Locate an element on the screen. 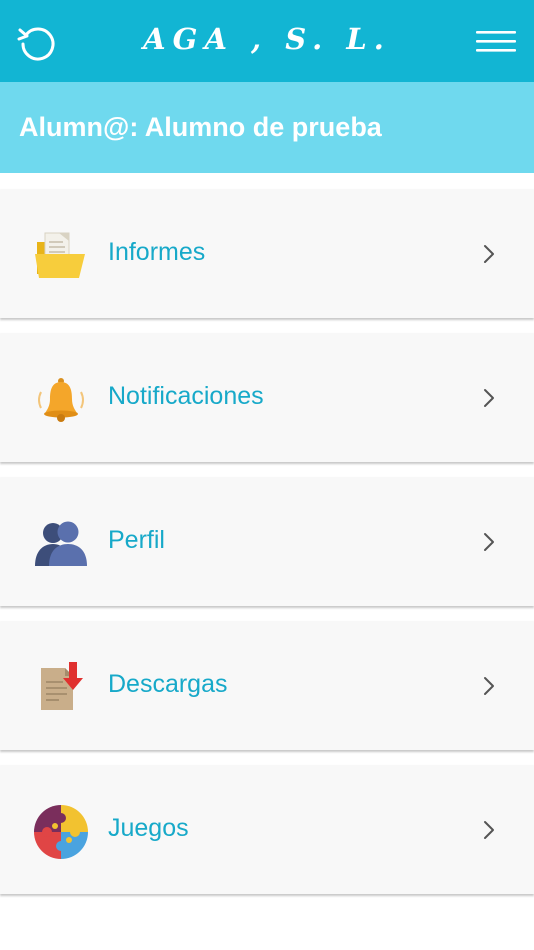  student-header: Alumn@: Alumno de prueba is located at coordinates (267, 127).